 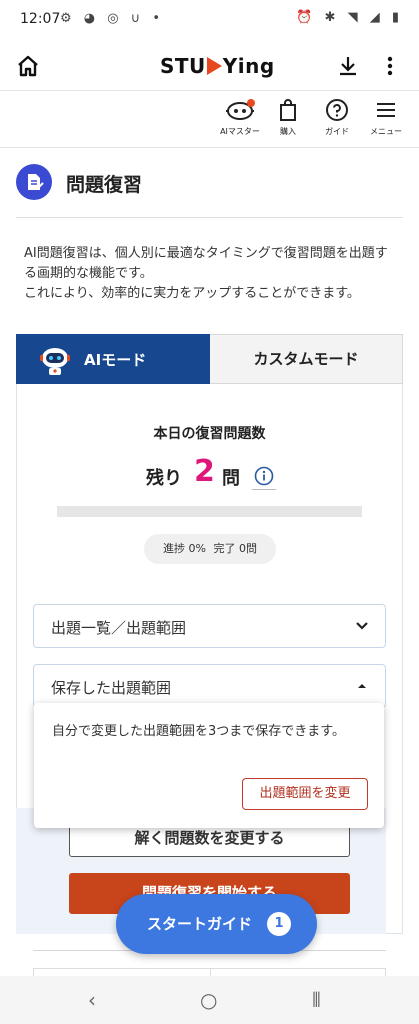 What do you see at coordinates (209, 120) in the screenshot?
I see `toolbar: AIマスター 購入 ガイド メニュー` at bounding box center [209, 120].